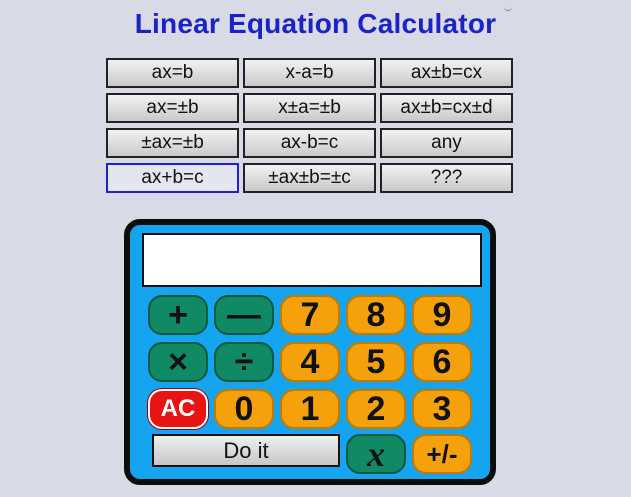  What do you see at coordinates (310, 315) in the screenshot?
I see `seven-key: 7` at bounding box center [310, 315].